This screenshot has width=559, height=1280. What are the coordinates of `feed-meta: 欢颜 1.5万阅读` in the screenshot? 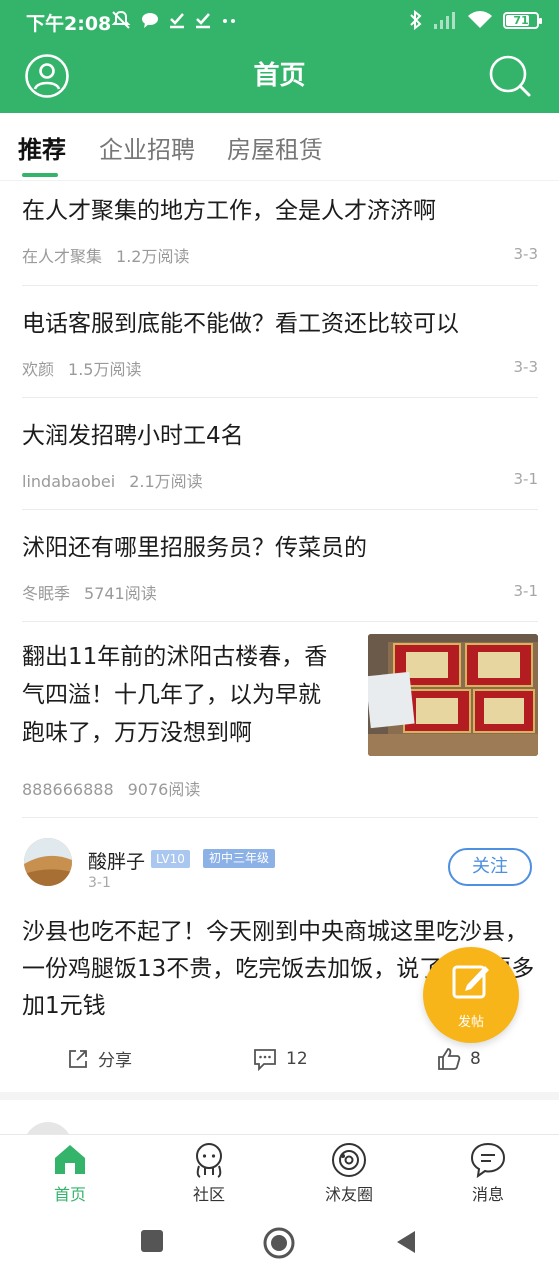 It's located at (81, 368).